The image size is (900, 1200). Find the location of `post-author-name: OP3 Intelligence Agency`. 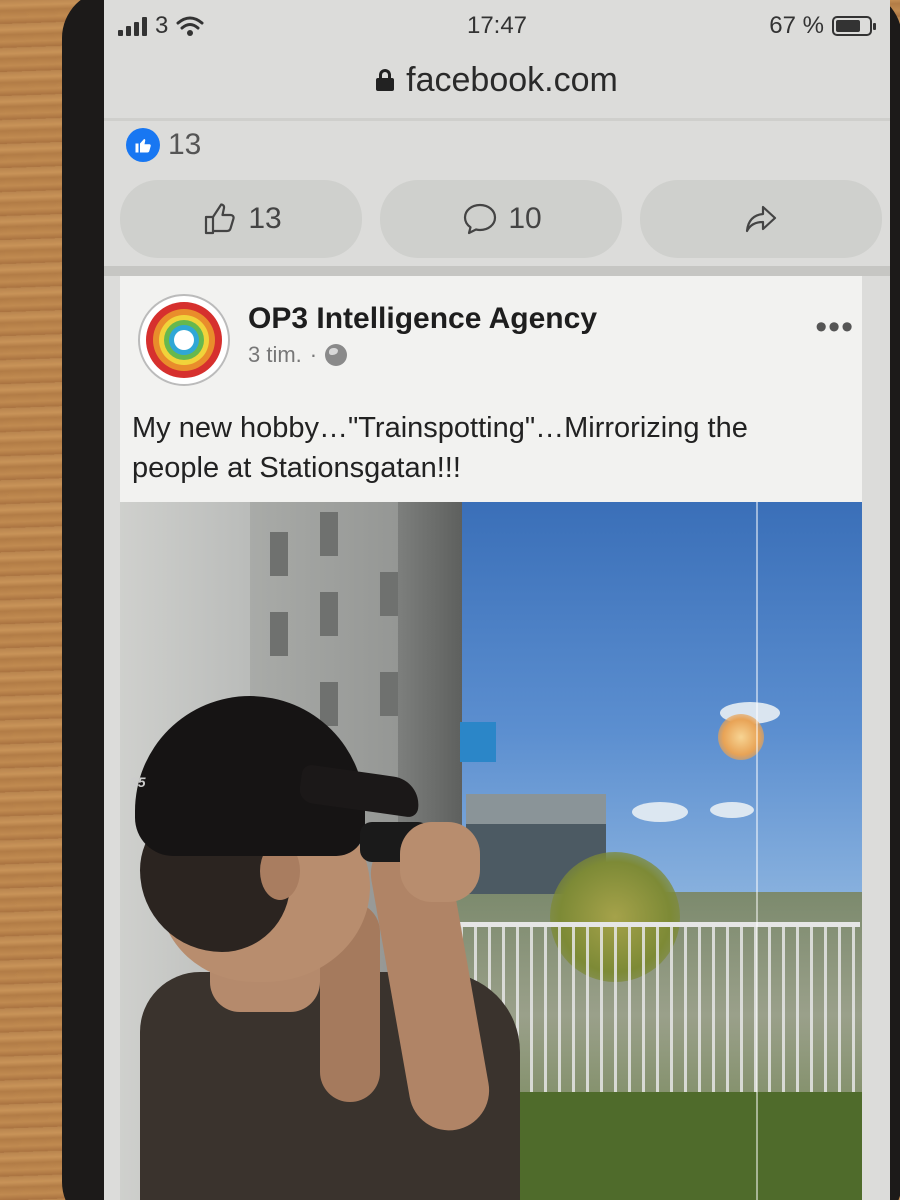

post-author-name: OP3 Intelligence Agency is located at coordinates (422, 319).